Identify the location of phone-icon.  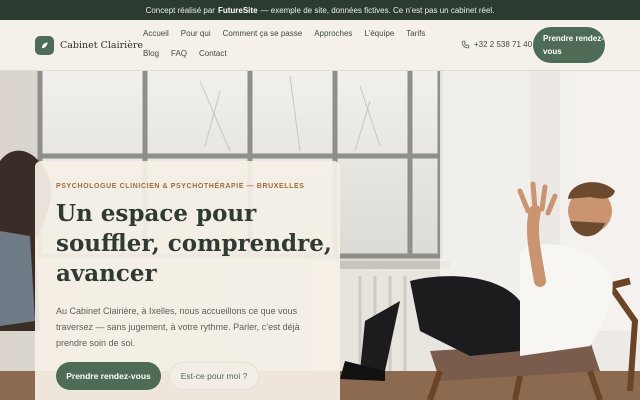
(465, 44).